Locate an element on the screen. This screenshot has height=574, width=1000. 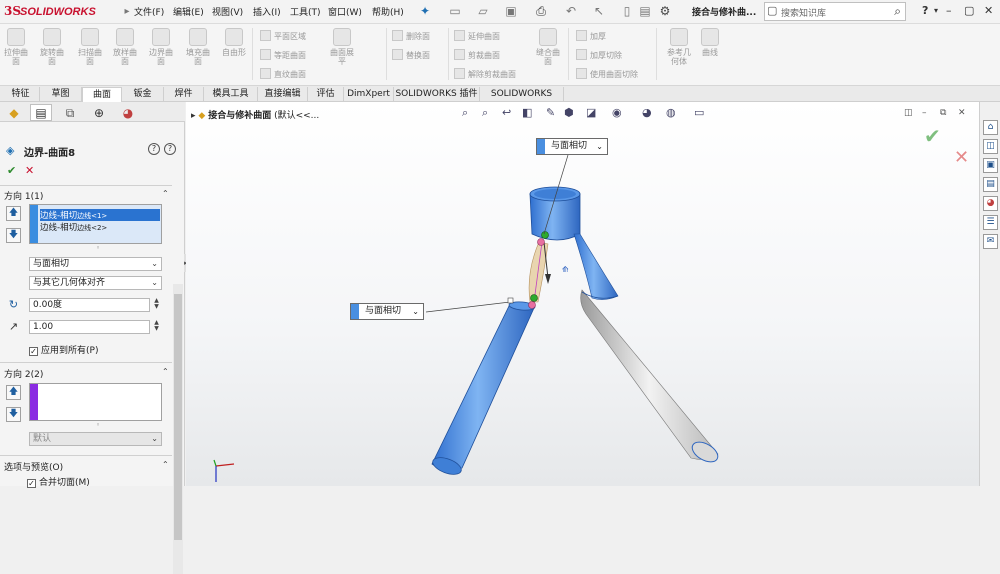
help-question-icon: ? is located at coordinates (154, 149).